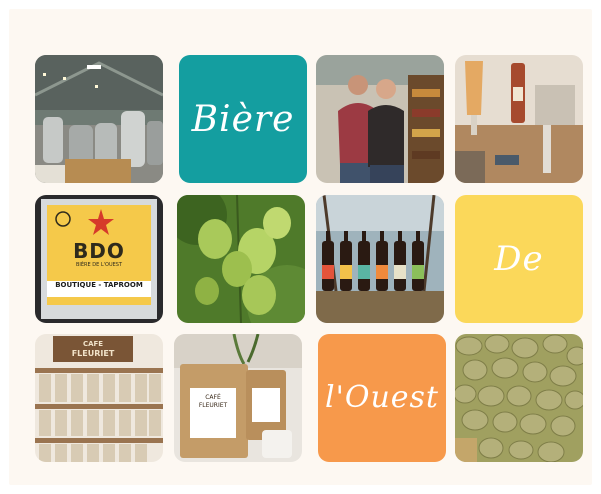 The width and height of the screenshot is (601, 494). What do you see at coordinates (99, 119) in the screenshot?
I see `brewery-interior-photo` at bounding box center [99, 119].